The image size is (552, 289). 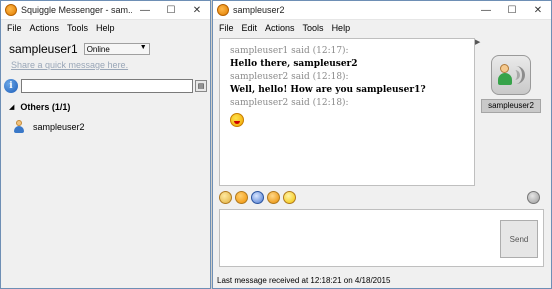 What do you see at coordinates (294, 64) in the screenshot?
I see `message-text: Hello there, sampleuser2` at bounding box center [294, 64].